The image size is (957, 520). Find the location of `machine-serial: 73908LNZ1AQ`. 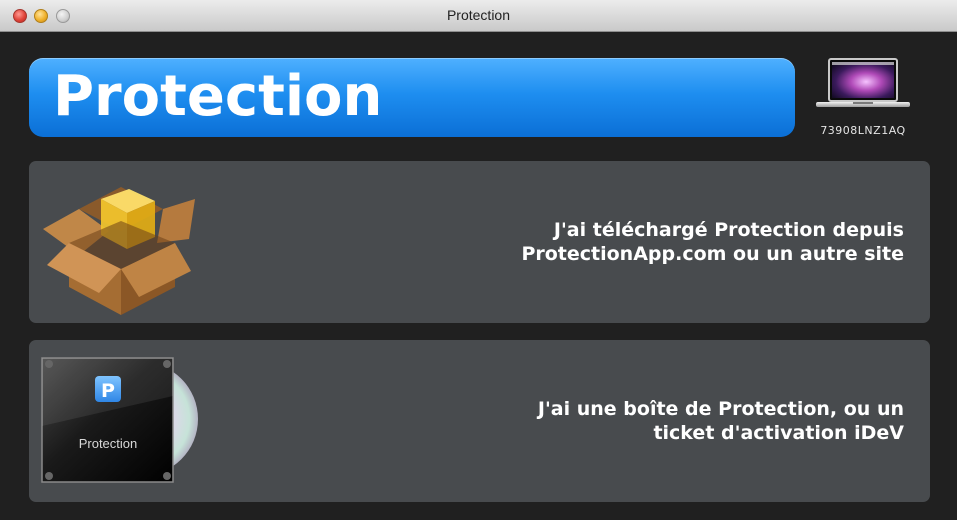

machine-serial: 73908LNZ1AQ is located at coordinates (863, 130).